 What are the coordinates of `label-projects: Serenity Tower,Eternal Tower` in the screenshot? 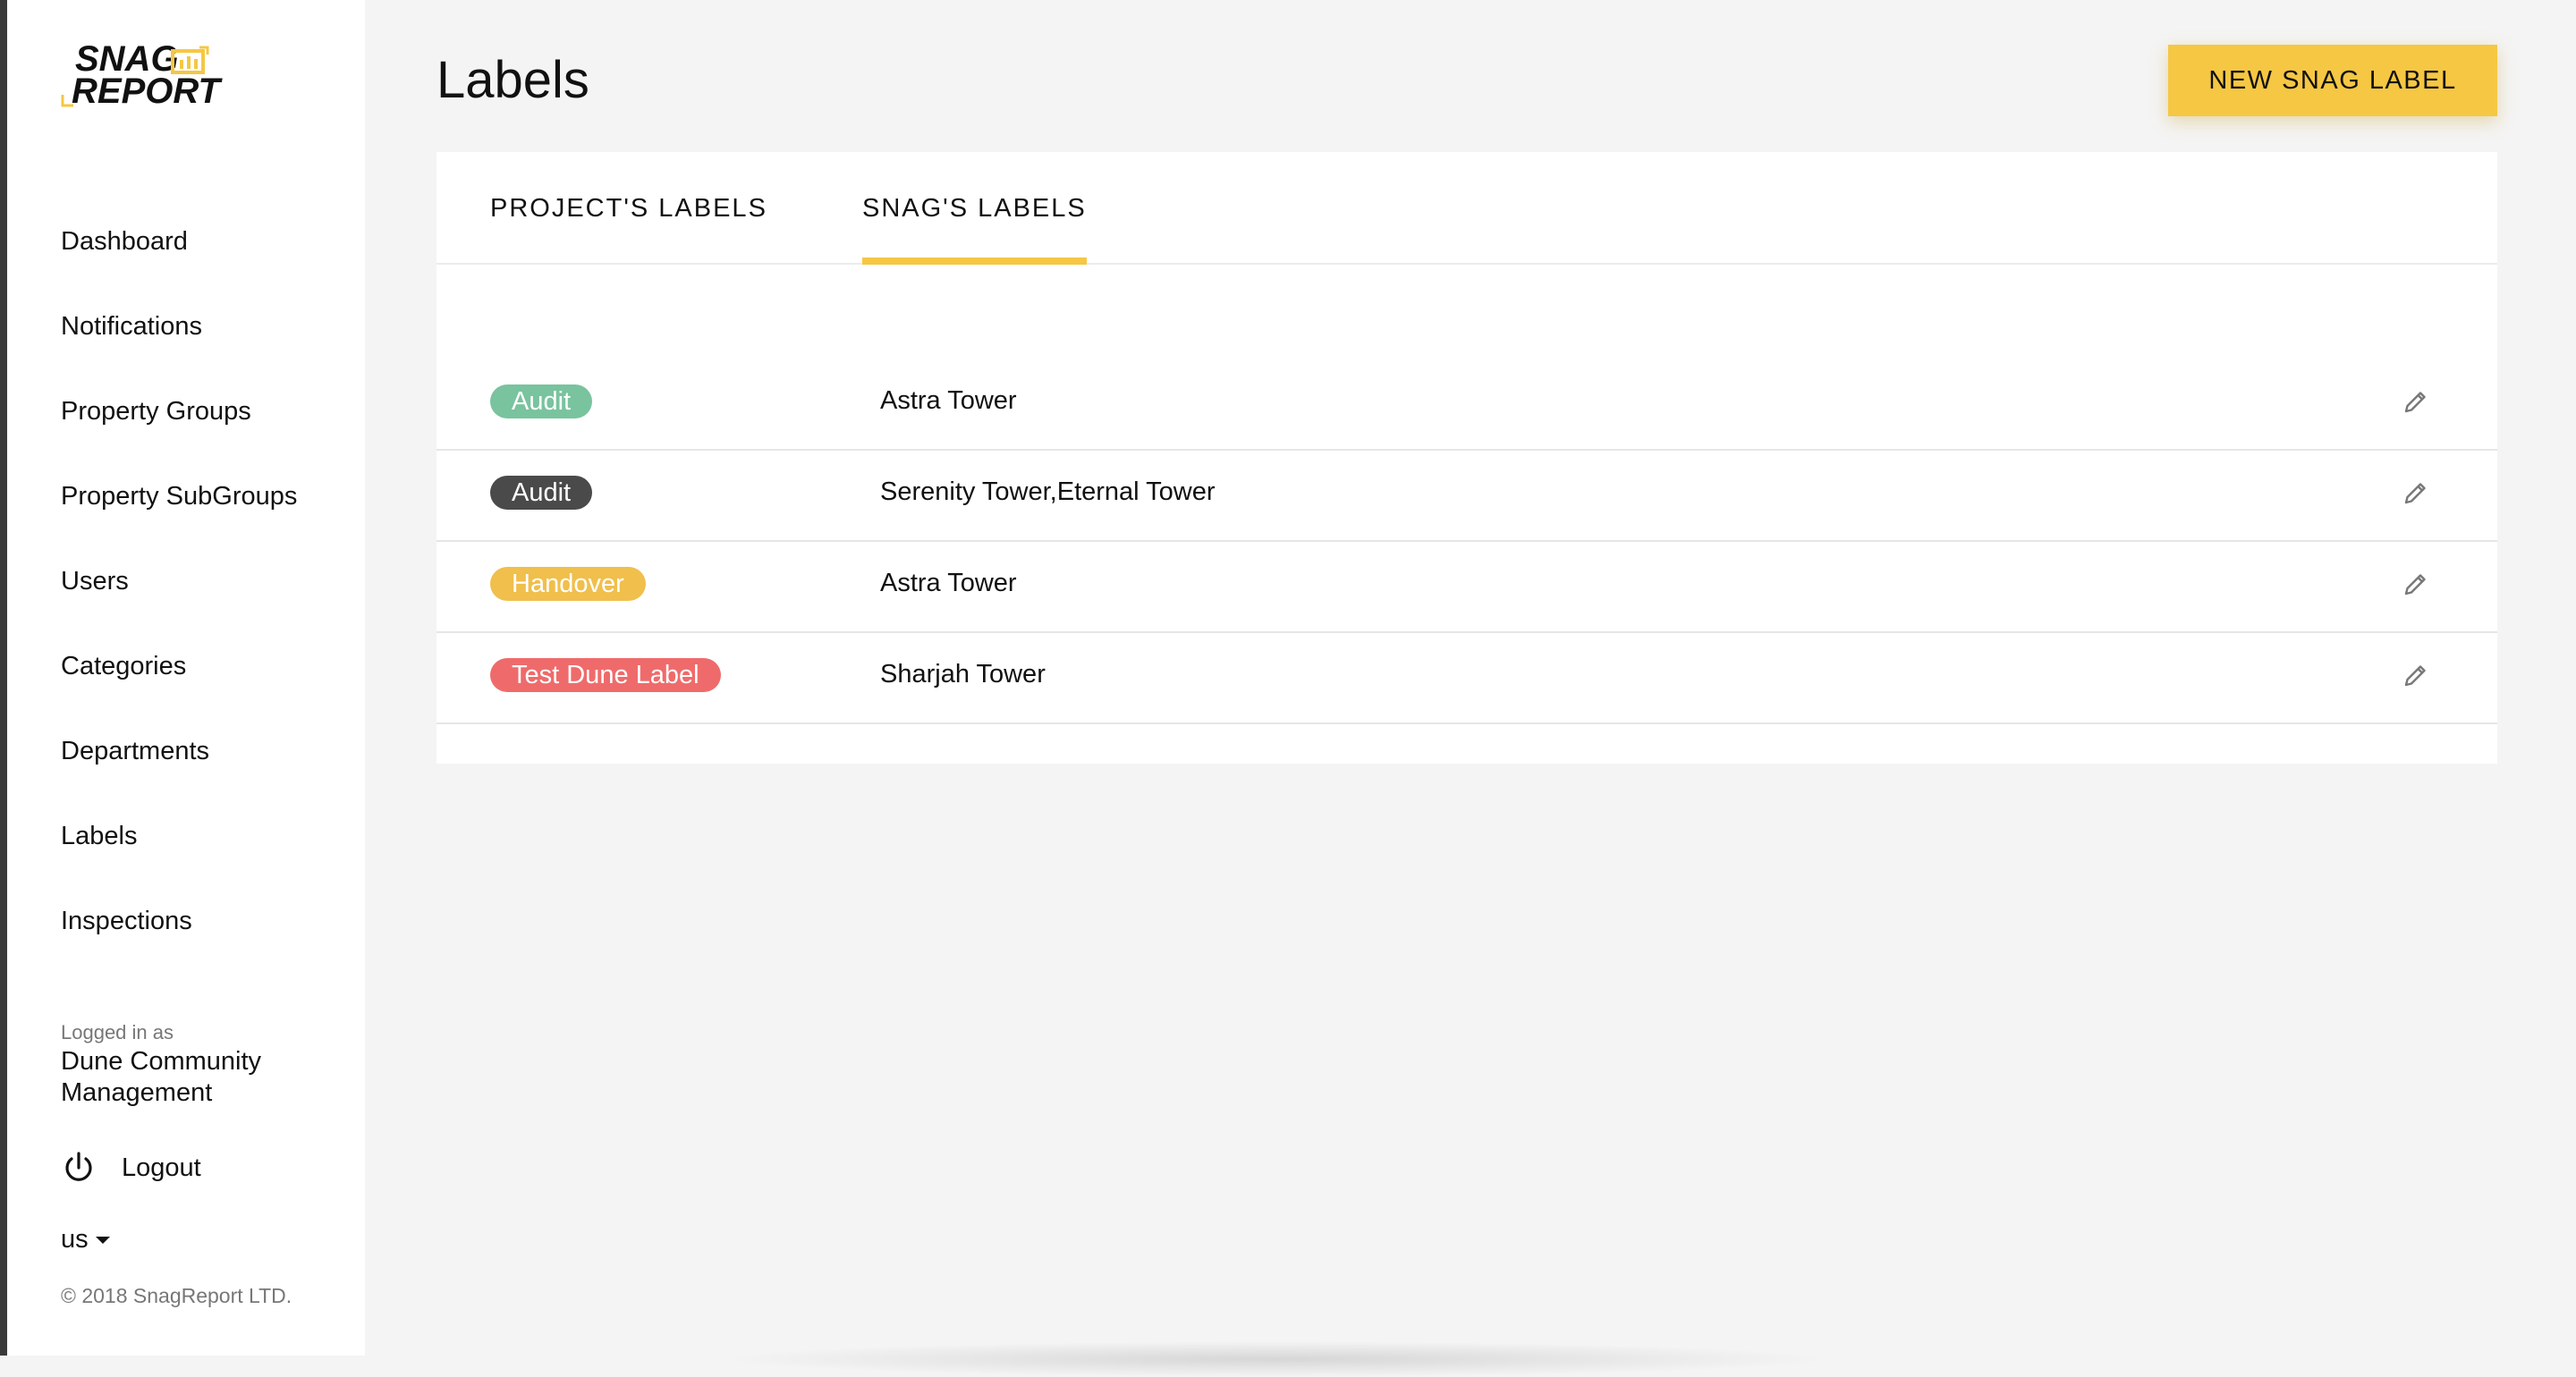 It's located at (1048, 491).